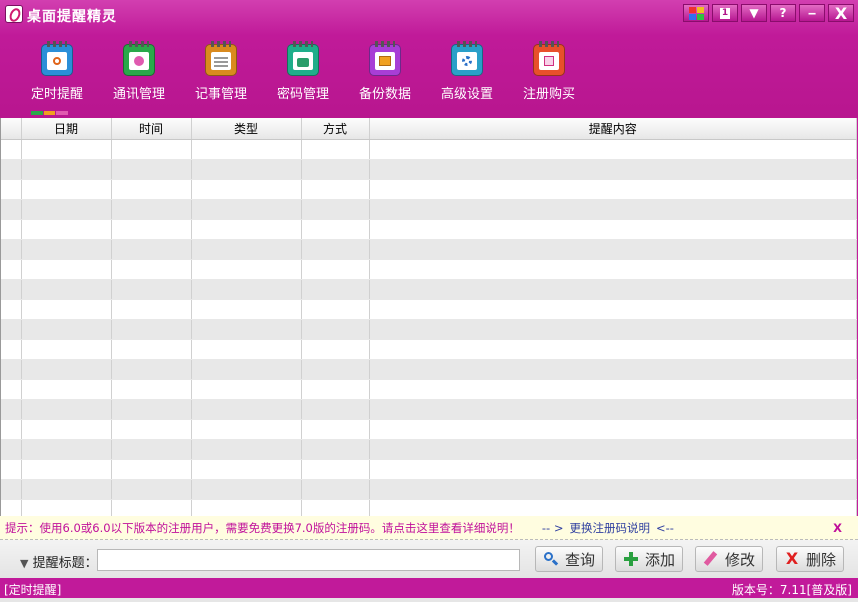  What do you see at coordinates (66, 129) in the screenshot?
I see `column-header-date: 日期` at bounding box center [66, 129].